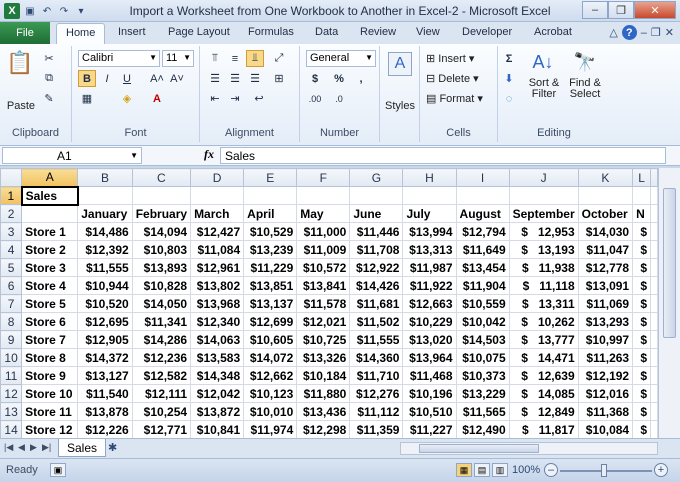  I want to click on cell: $14,286, so click(161, 339).